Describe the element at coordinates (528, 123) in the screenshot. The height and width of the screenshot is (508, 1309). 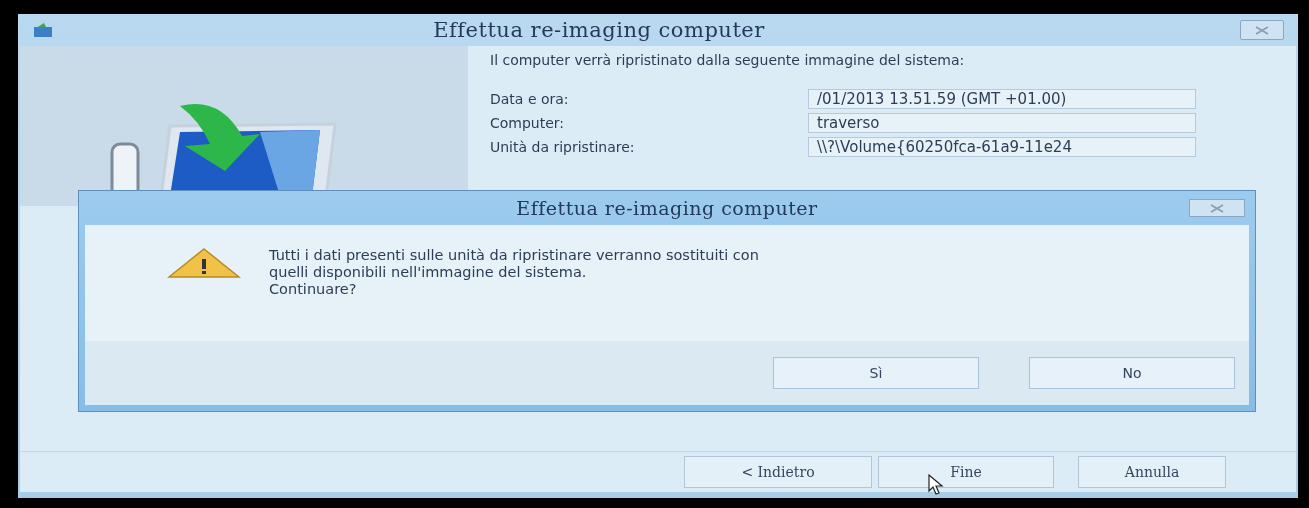
I see `field-label: Computer:` at that location.